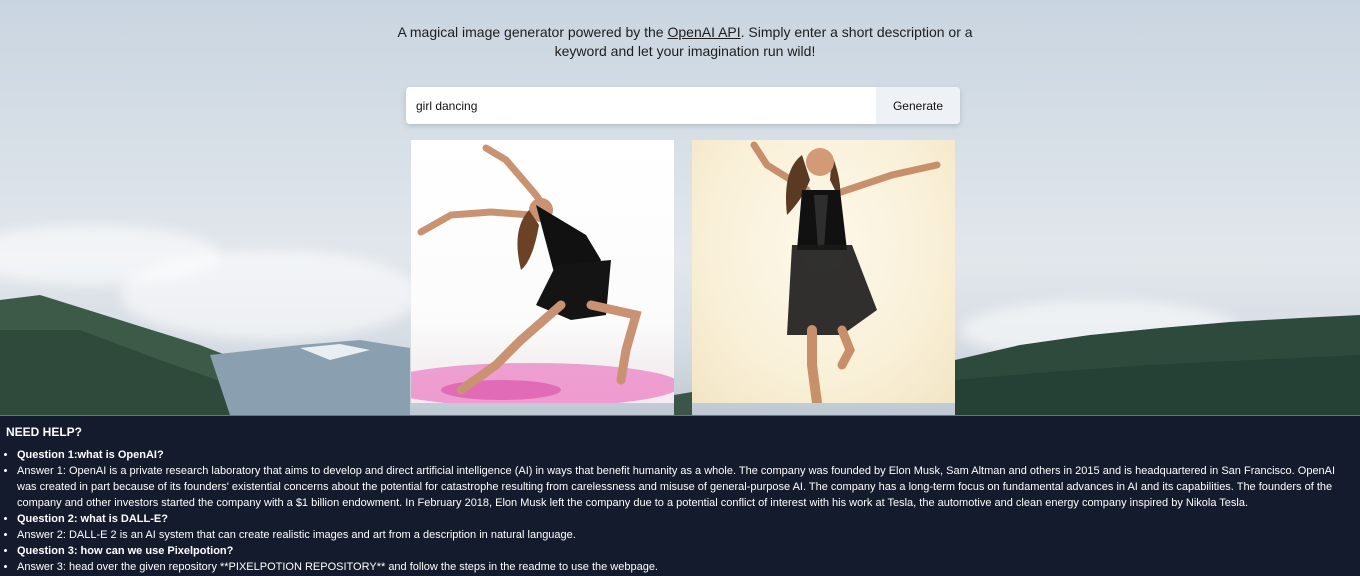 The height and width of the screenshot is (576, 1360). I want to click on openai-api-link: OpenAI API, so click(703, 32).